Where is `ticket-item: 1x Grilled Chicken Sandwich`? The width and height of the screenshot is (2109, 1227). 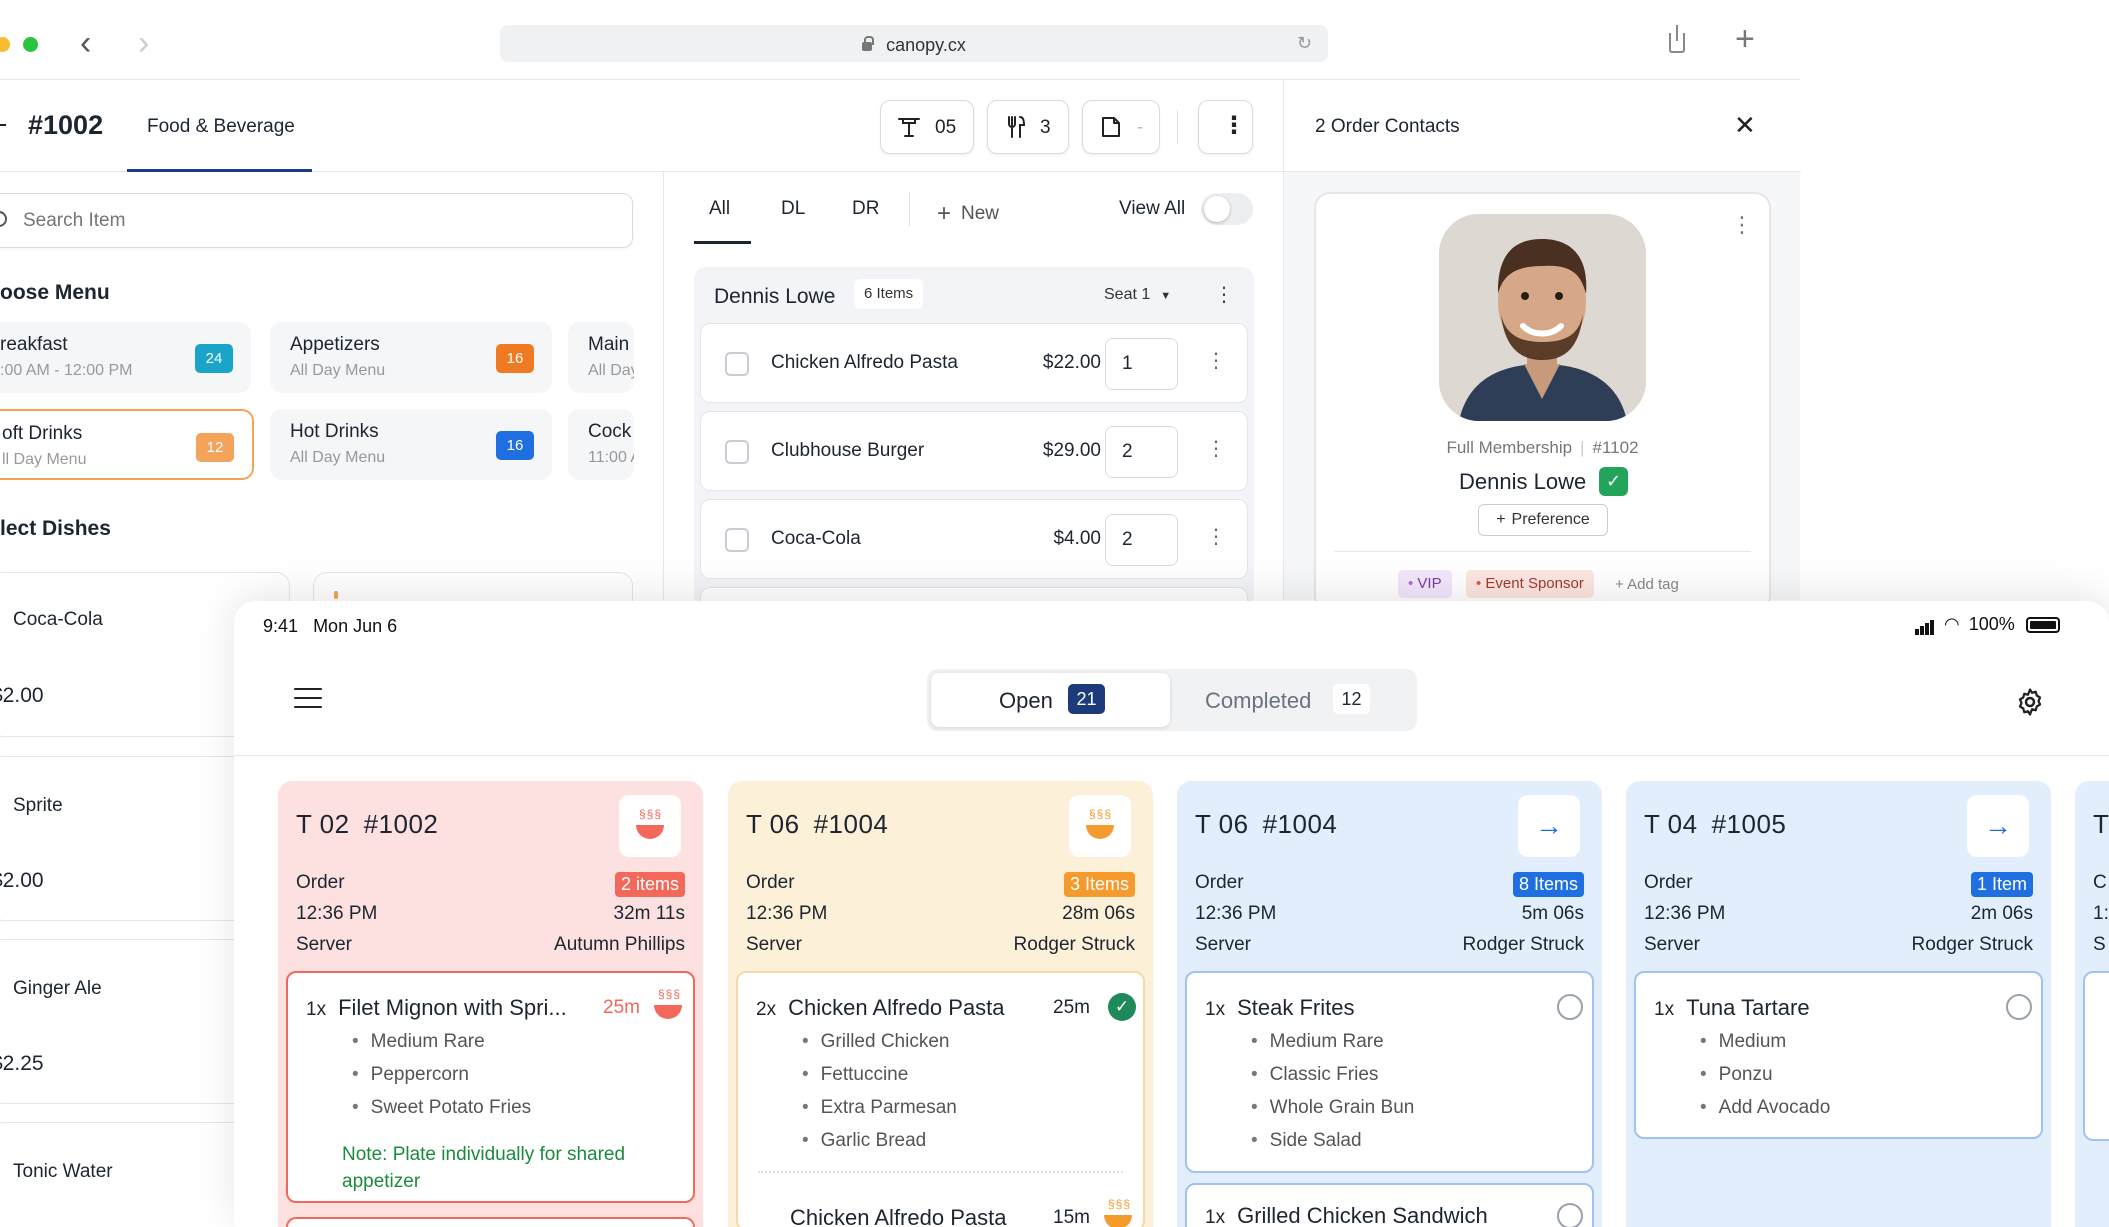
ticket-item: 1x Grilled Chicken Sandwich is located at coordinates (1389, 1205).